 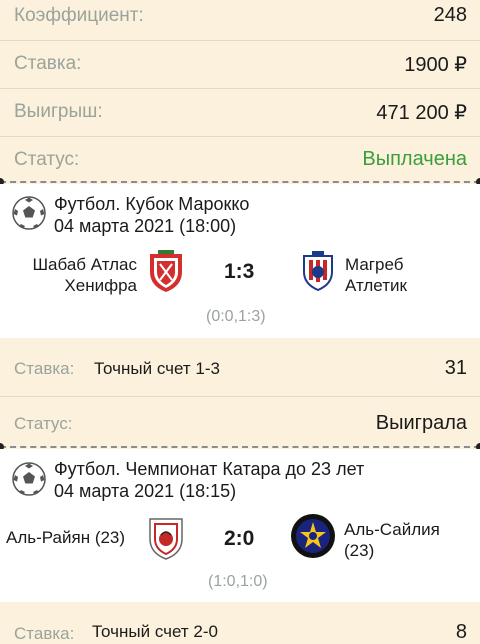 What do you see at coordinates (392, 540) in the screenshot?
I see `away-team-name: Аль-Сайлия (23)` at bounding box center [392, 540].